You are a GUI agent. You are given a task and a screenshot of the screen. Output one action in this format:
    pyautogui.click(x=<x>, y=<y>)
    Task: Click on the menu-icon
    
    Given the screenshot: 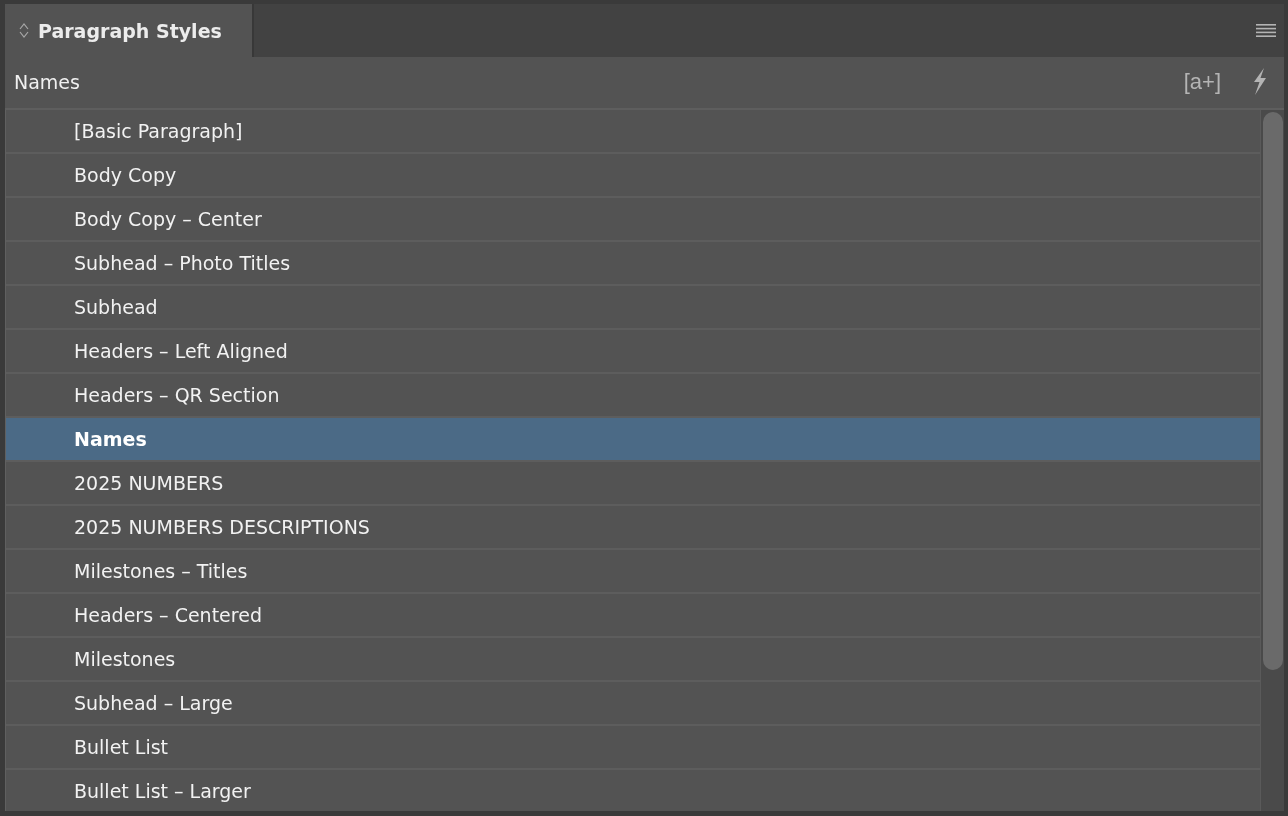 What is the action you would take?
    pyautogui.click(x=1266, y=30)
    